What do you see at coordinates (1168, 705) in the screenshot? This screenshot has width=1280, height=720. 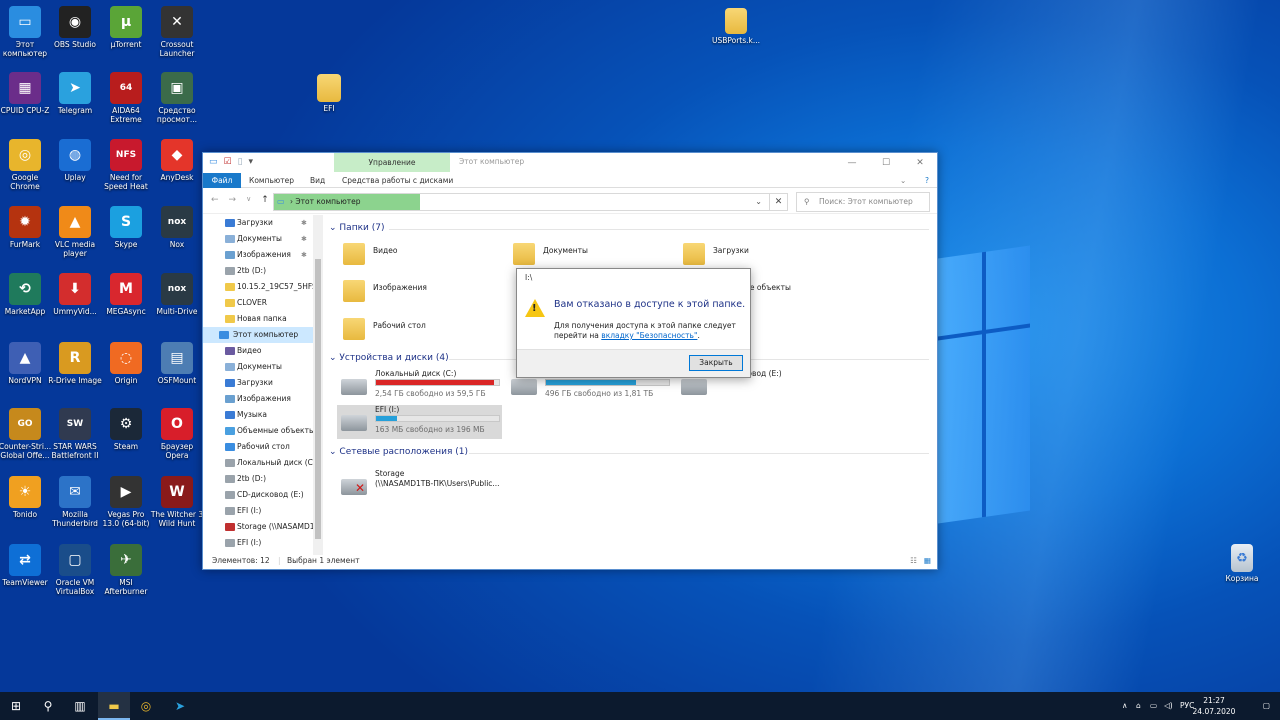 I see `volume-icon: ◁)` at bounding box center [1168, 705].